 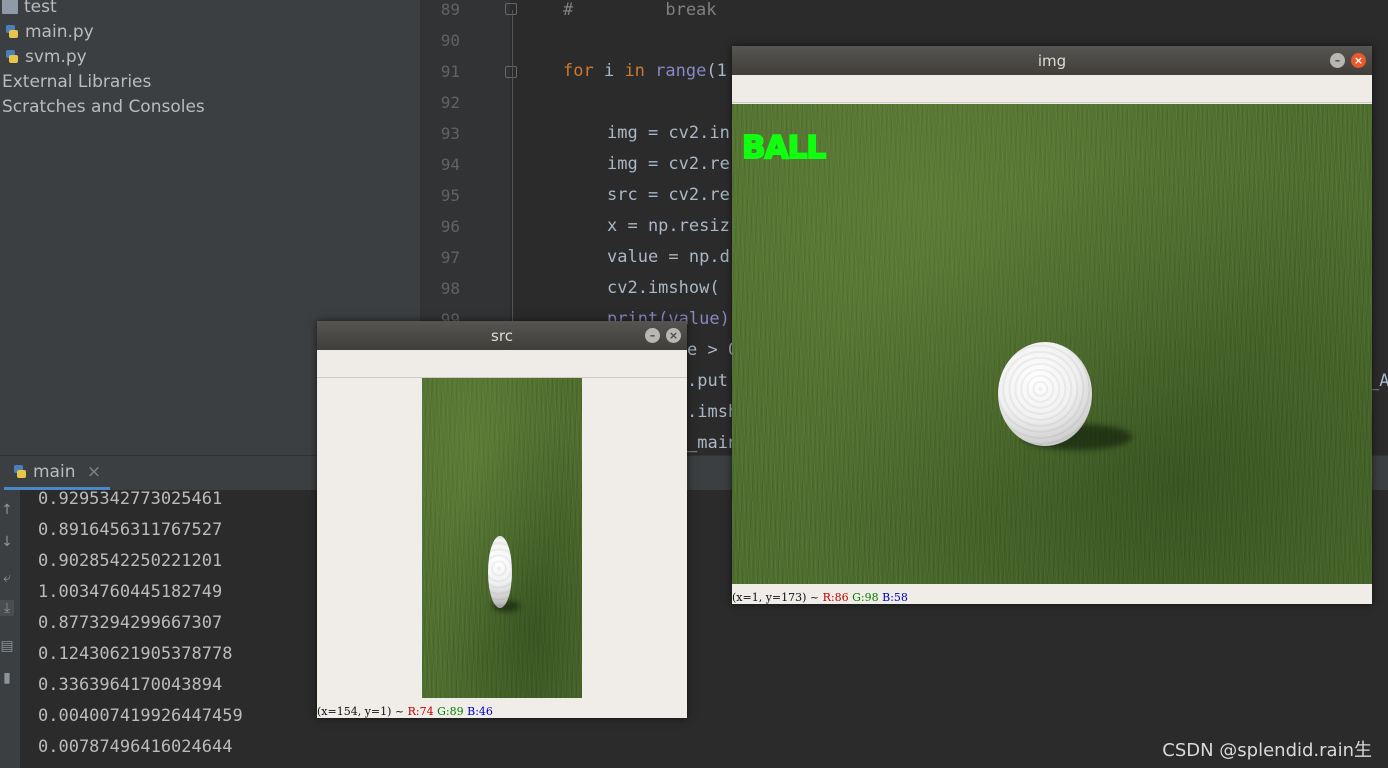 I want to click on tab-label: main, so click(x=54, y=472).